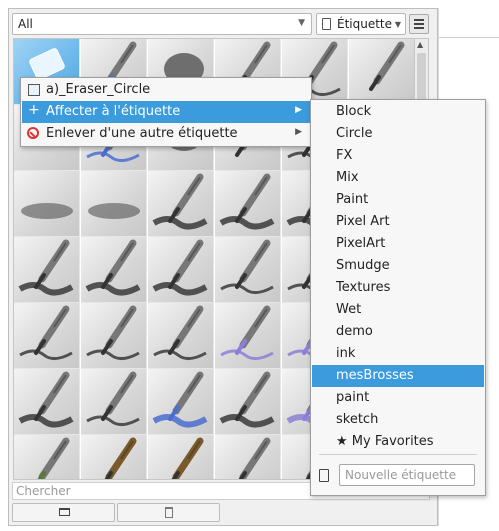  Describe the element at coordinates (398, 112) in the screenshot. I see `tag-option: Block` at that location.